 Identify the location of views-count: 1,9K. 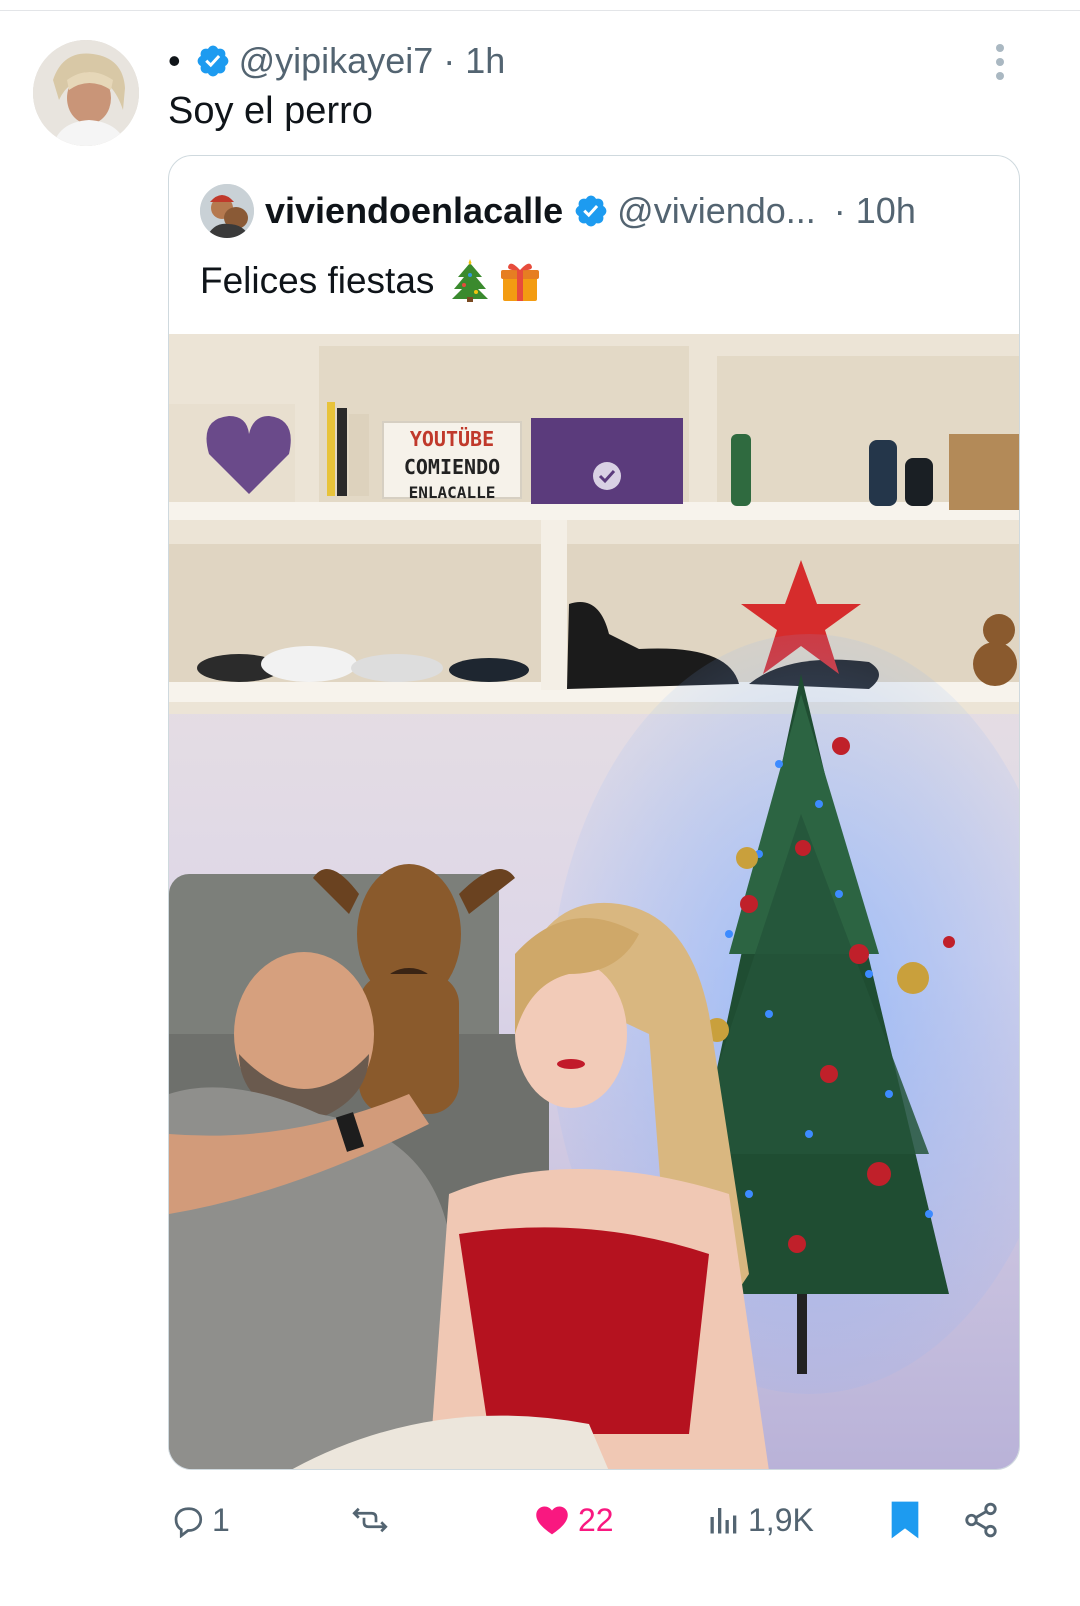
(781, 1519).